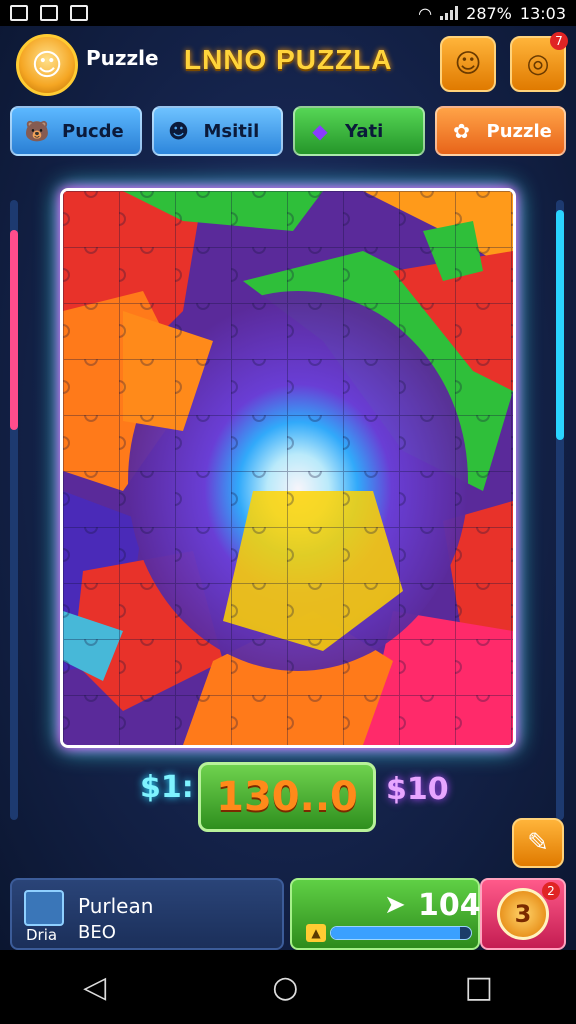  I want to click on battery-text: 287%, so click(489, 13).